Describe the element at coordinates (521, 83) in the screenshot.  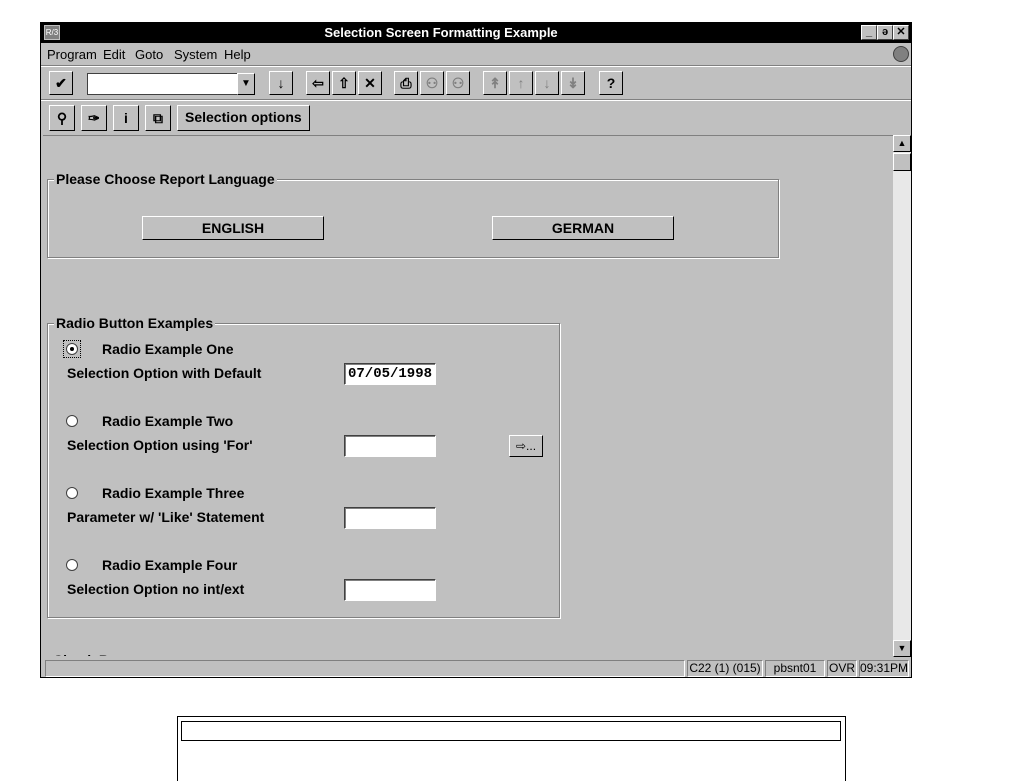
I see `previous-page-icon: ↑` at that location.